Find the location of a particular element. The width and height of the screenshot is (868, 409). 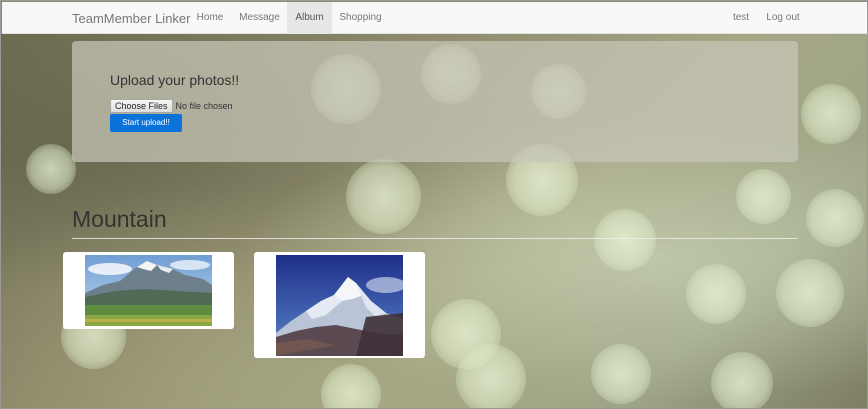

choose-files-button: Choose Files is located at coordinates (141, 106).